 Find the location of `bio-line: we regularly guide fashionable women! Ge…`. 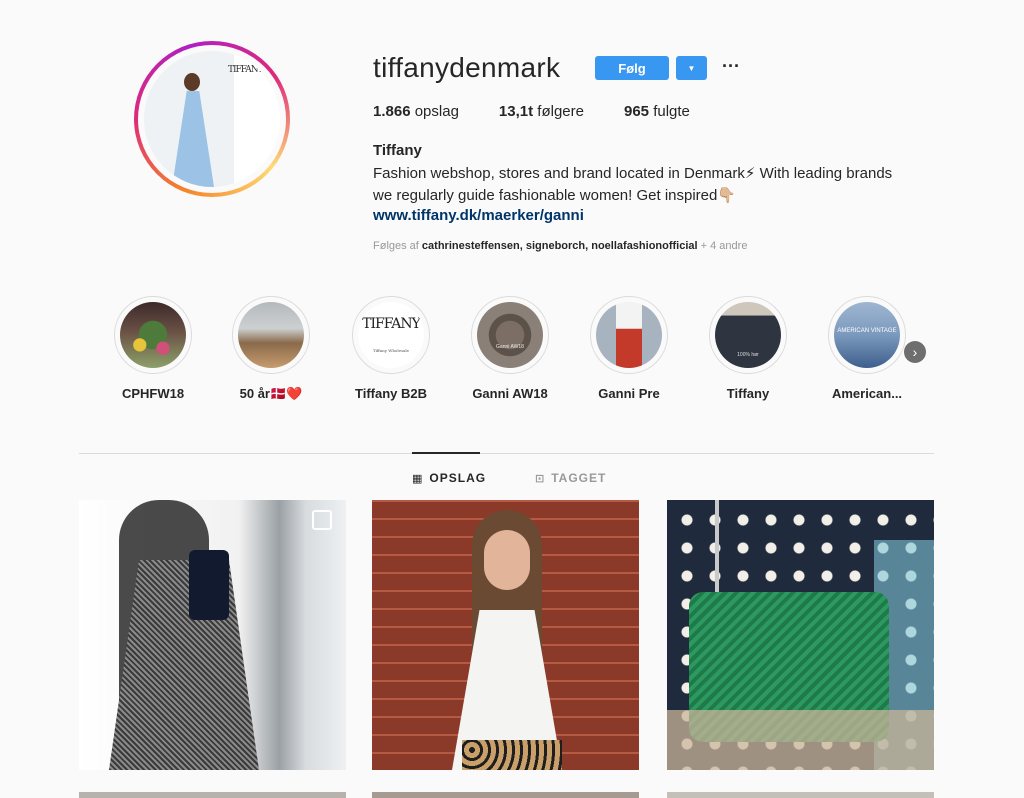

bio-line: we regularly guide fashionable women! Ge… is located at coordinates (555, 195).